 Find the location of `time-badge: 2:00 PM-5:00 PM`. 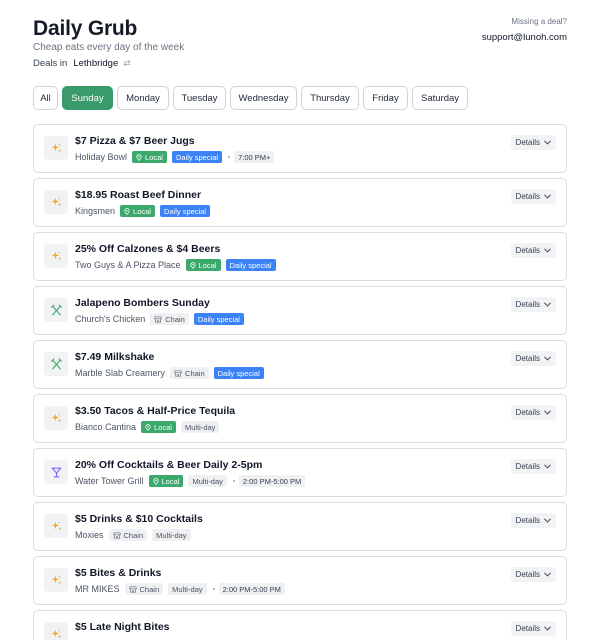

time-badge: 2:00 PM-5:00 PM is located at coordinates (251, 589).